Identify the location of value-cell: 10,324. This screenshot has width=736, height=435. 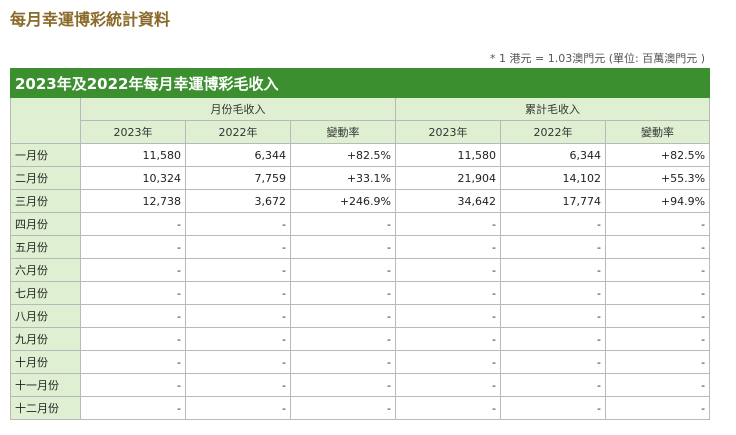
(133, 178).